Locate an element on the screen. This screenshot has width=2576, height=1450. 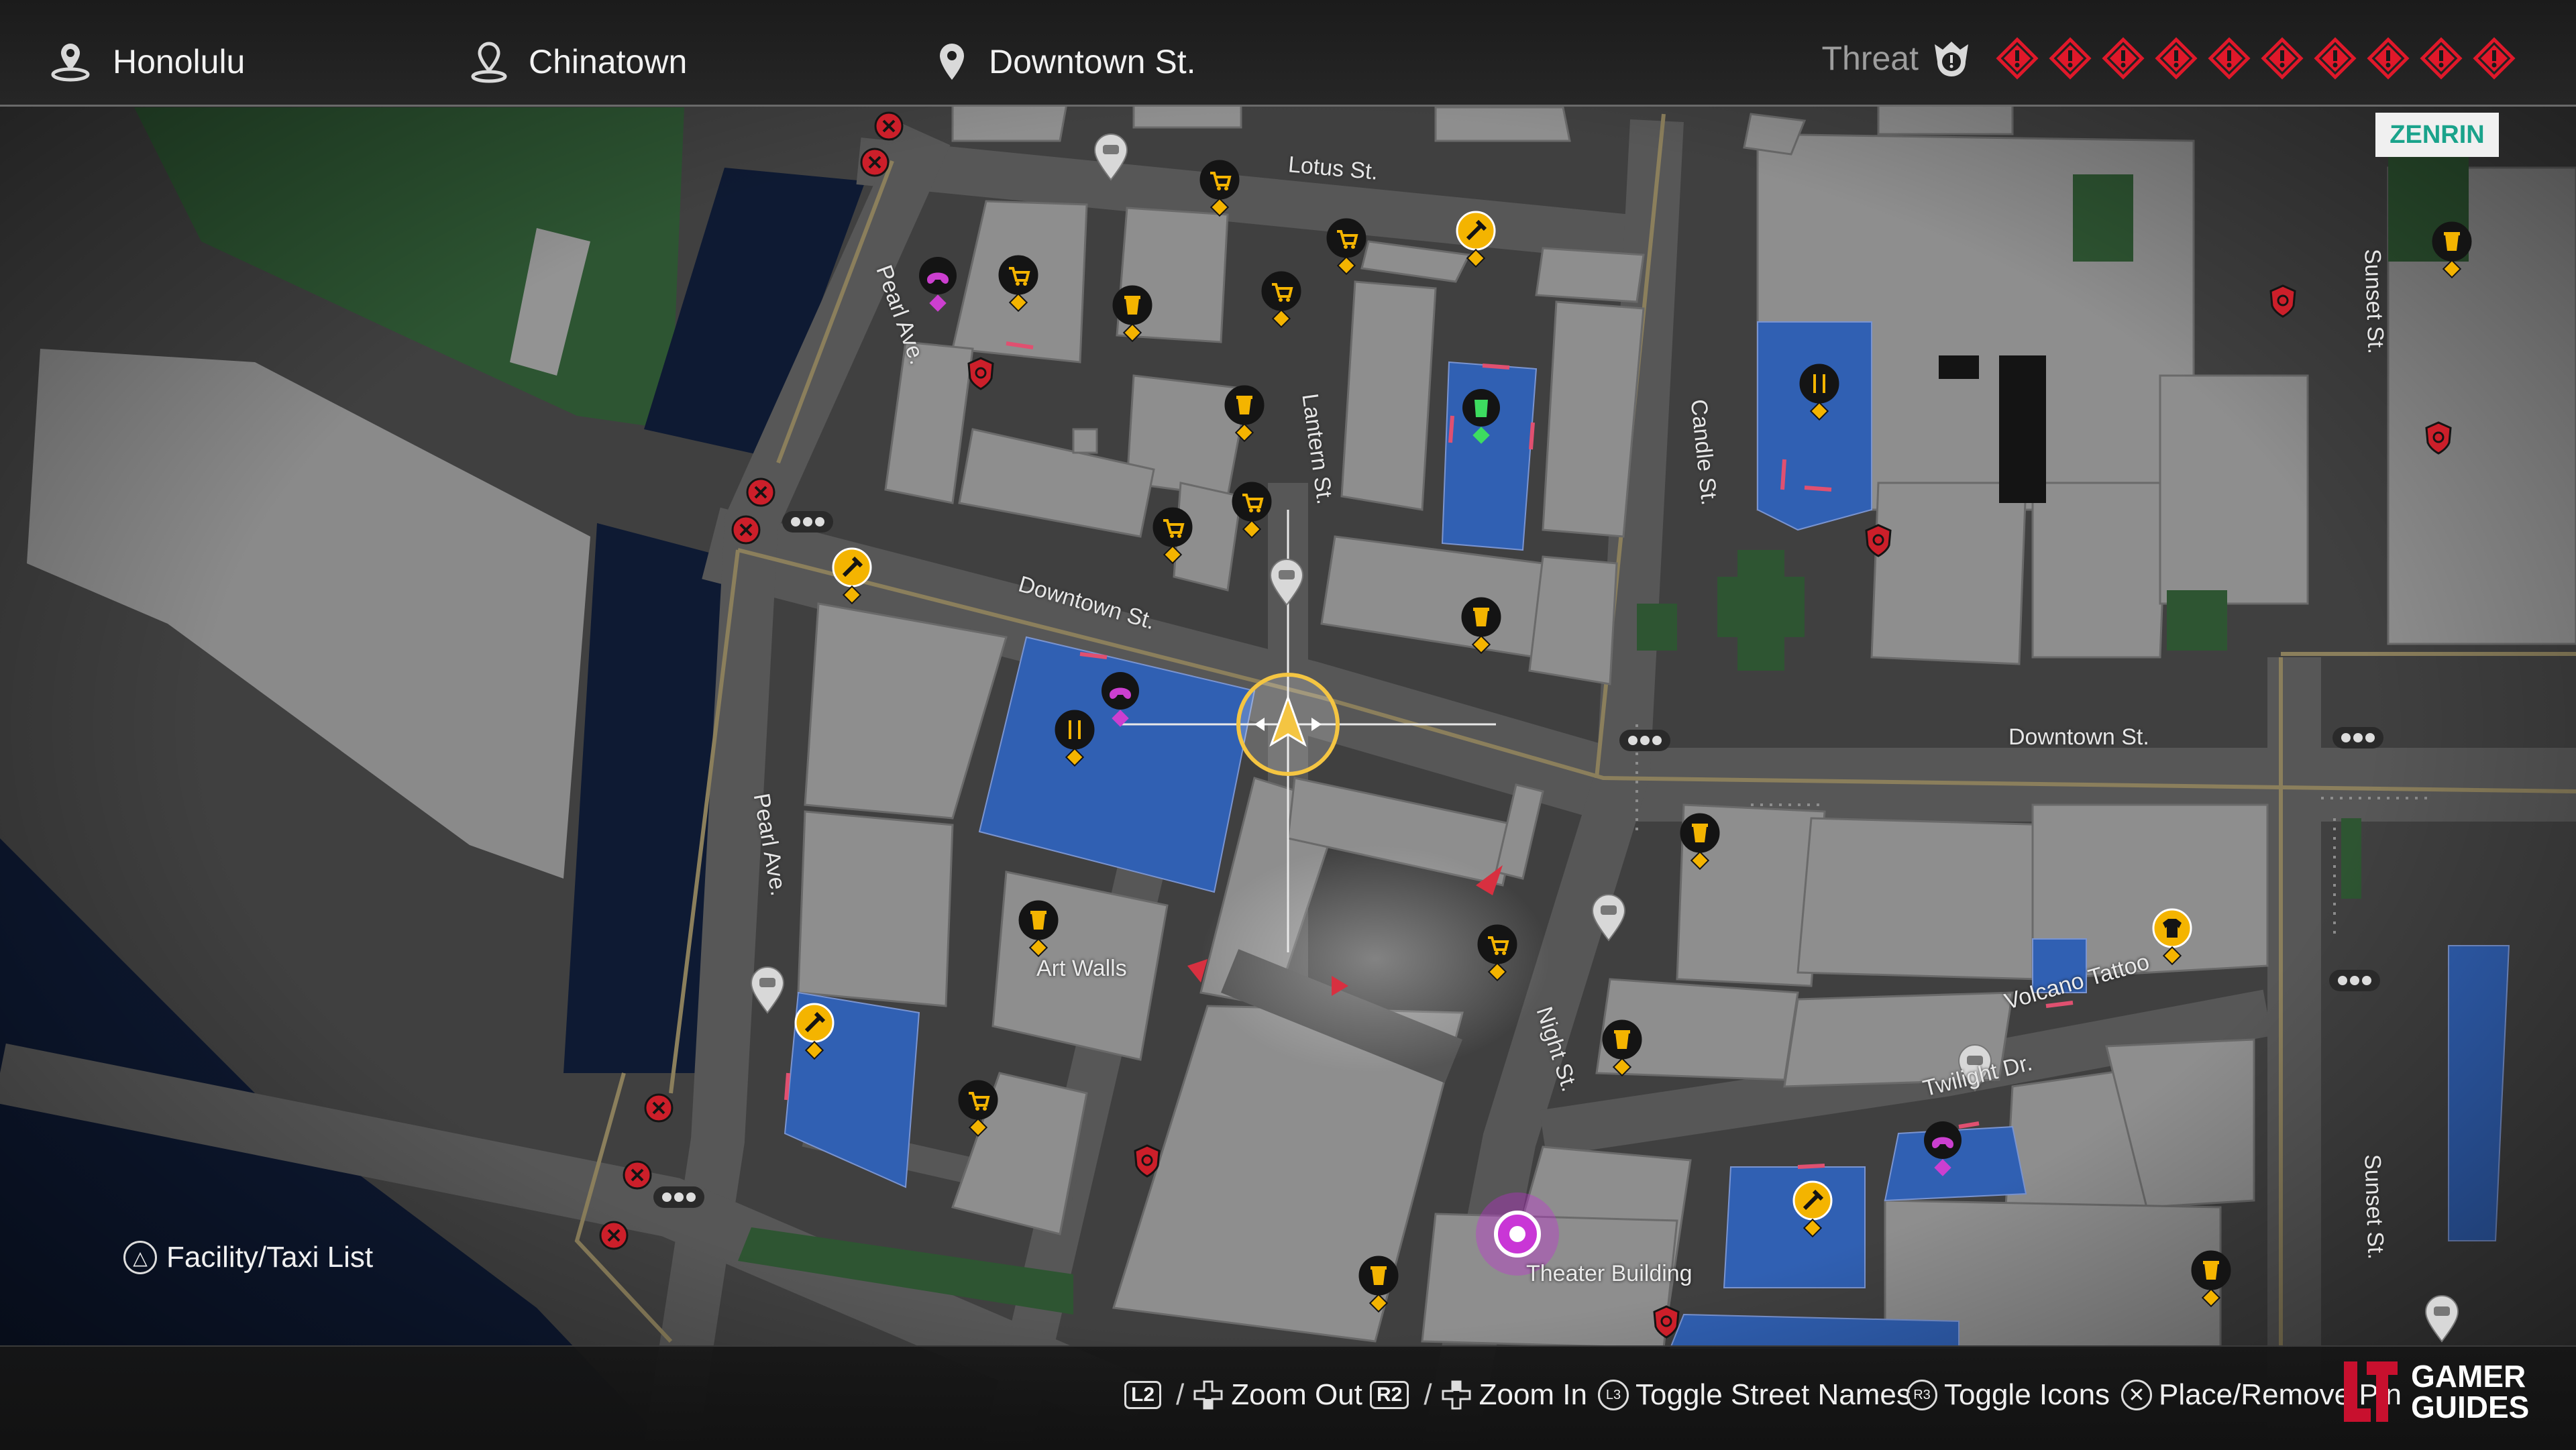
zenrin-badge: ZENRIN is located at coordinates (2437, 135).